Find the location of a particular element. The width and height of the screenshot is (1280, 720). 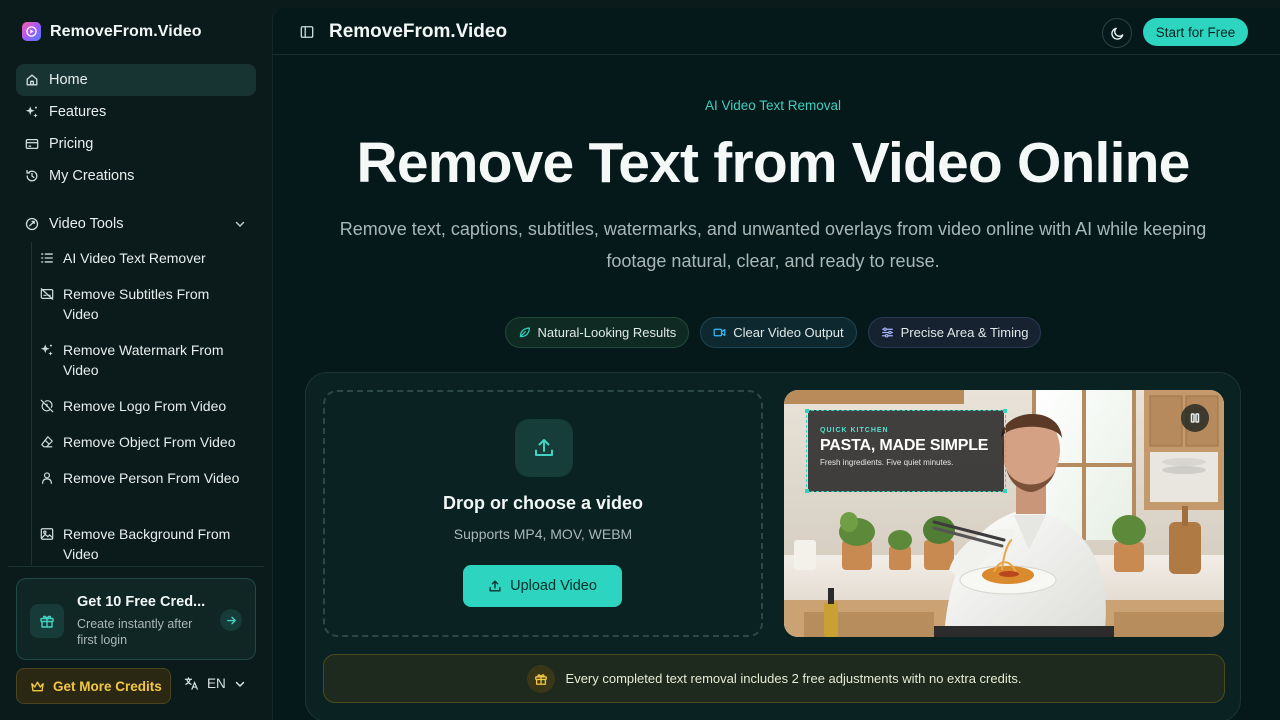

main-nav: Home Features Pricing My Creations is located at coordinates (136, 128).